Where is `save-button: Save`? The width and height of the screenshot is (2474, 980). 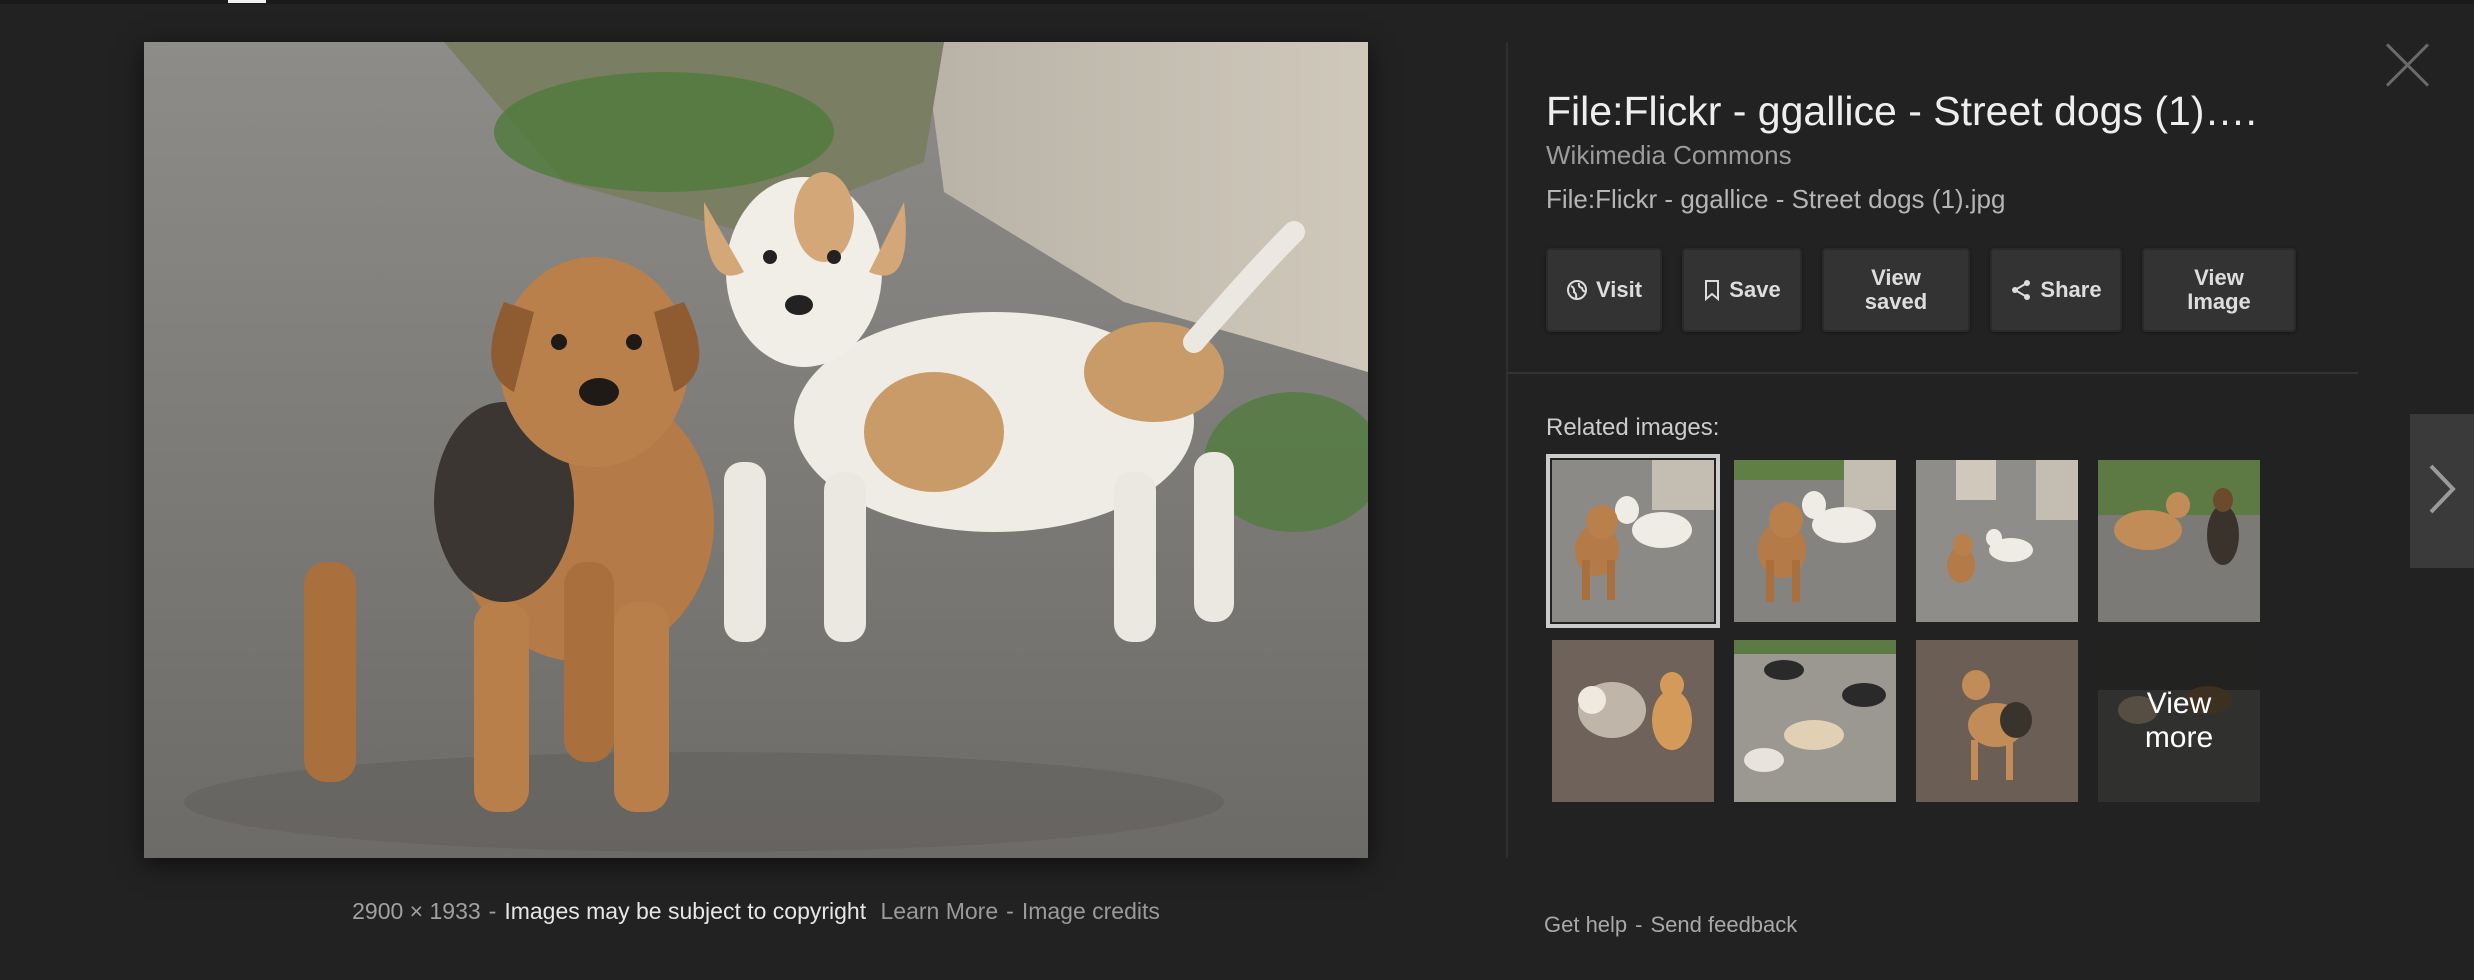
save-button: Save is located at coordinates (1742, 290).